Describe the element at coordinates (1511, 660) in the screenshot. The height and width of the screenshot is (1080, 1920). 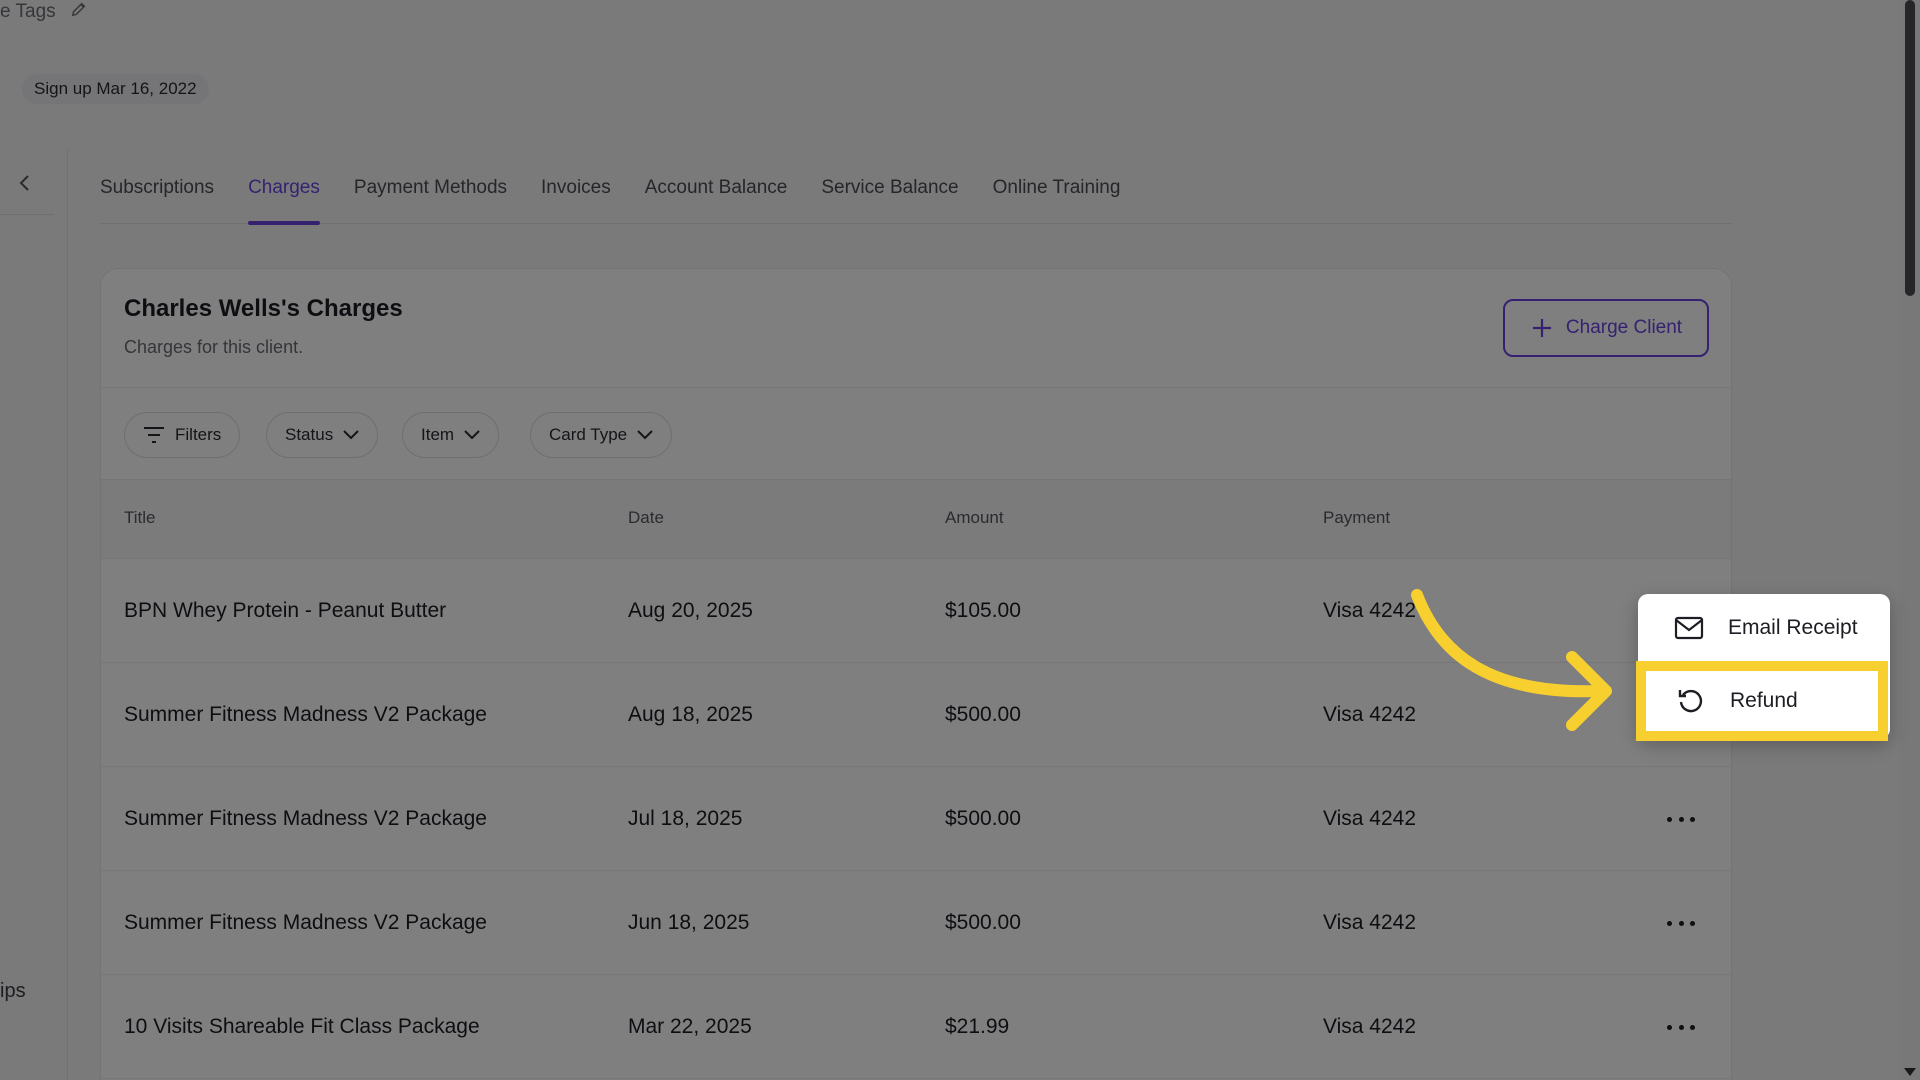
I see `callout-arrow-icon` at that location.